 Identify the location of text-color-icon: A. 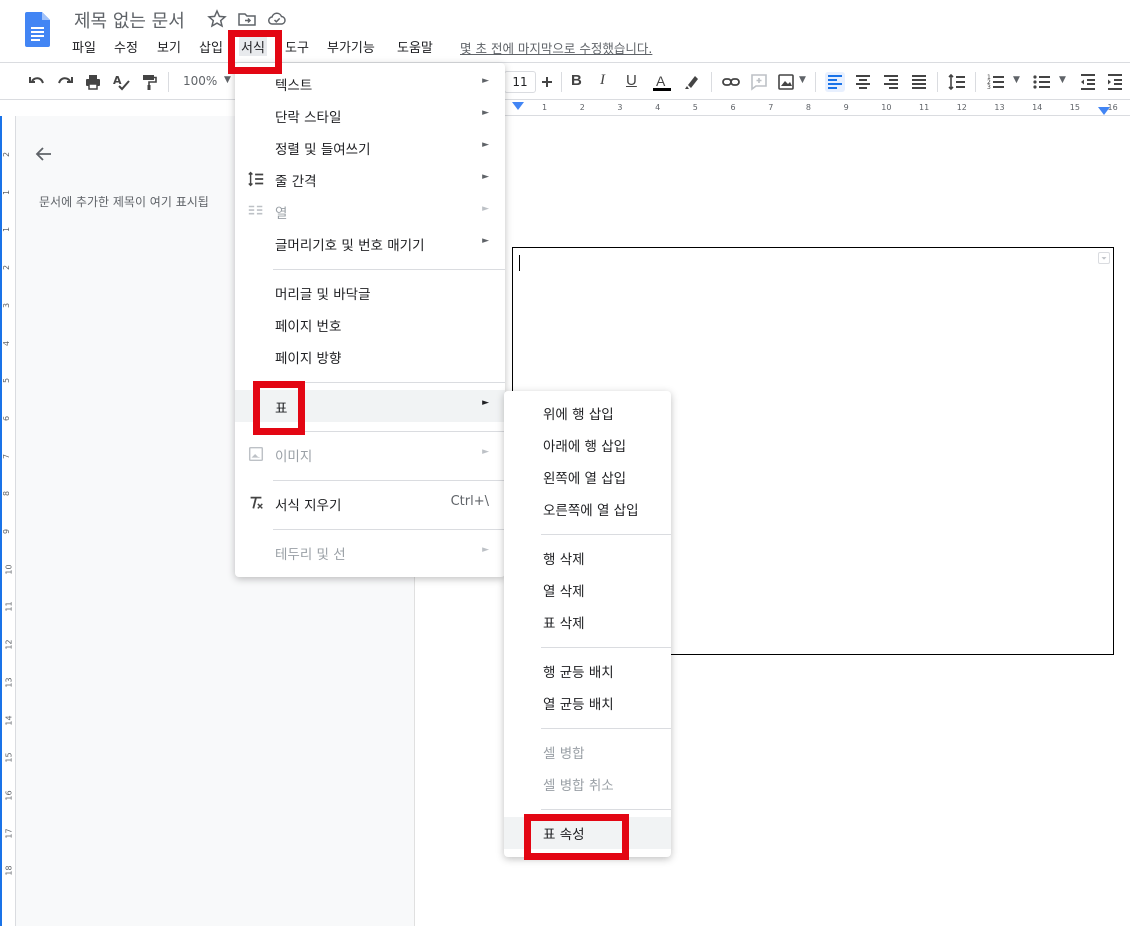
(662, 82).